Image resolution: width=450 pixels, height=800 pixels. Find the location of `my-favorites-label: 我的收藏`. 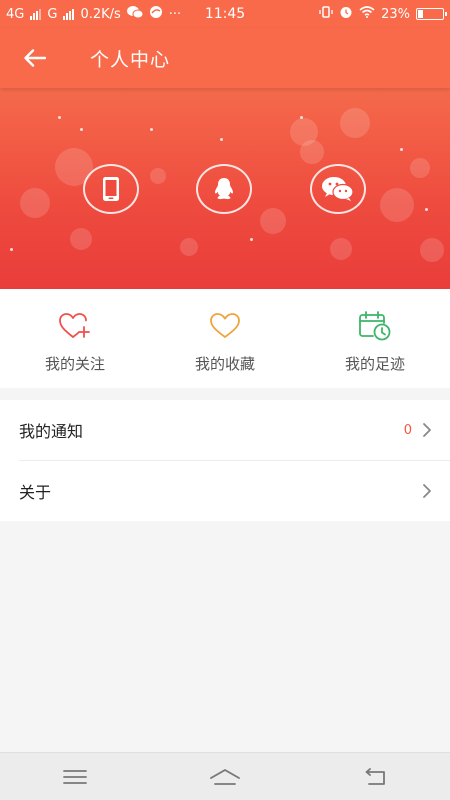

my-favorites-label: 我的收藏 is located at coordinates (224, 364).